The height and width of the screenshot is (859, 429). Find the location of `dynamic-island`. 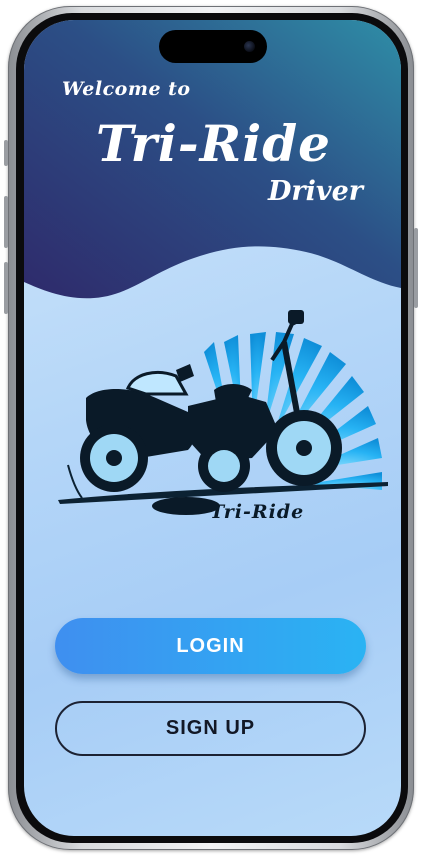

dynamic-island is located at coordinates (213, 46).